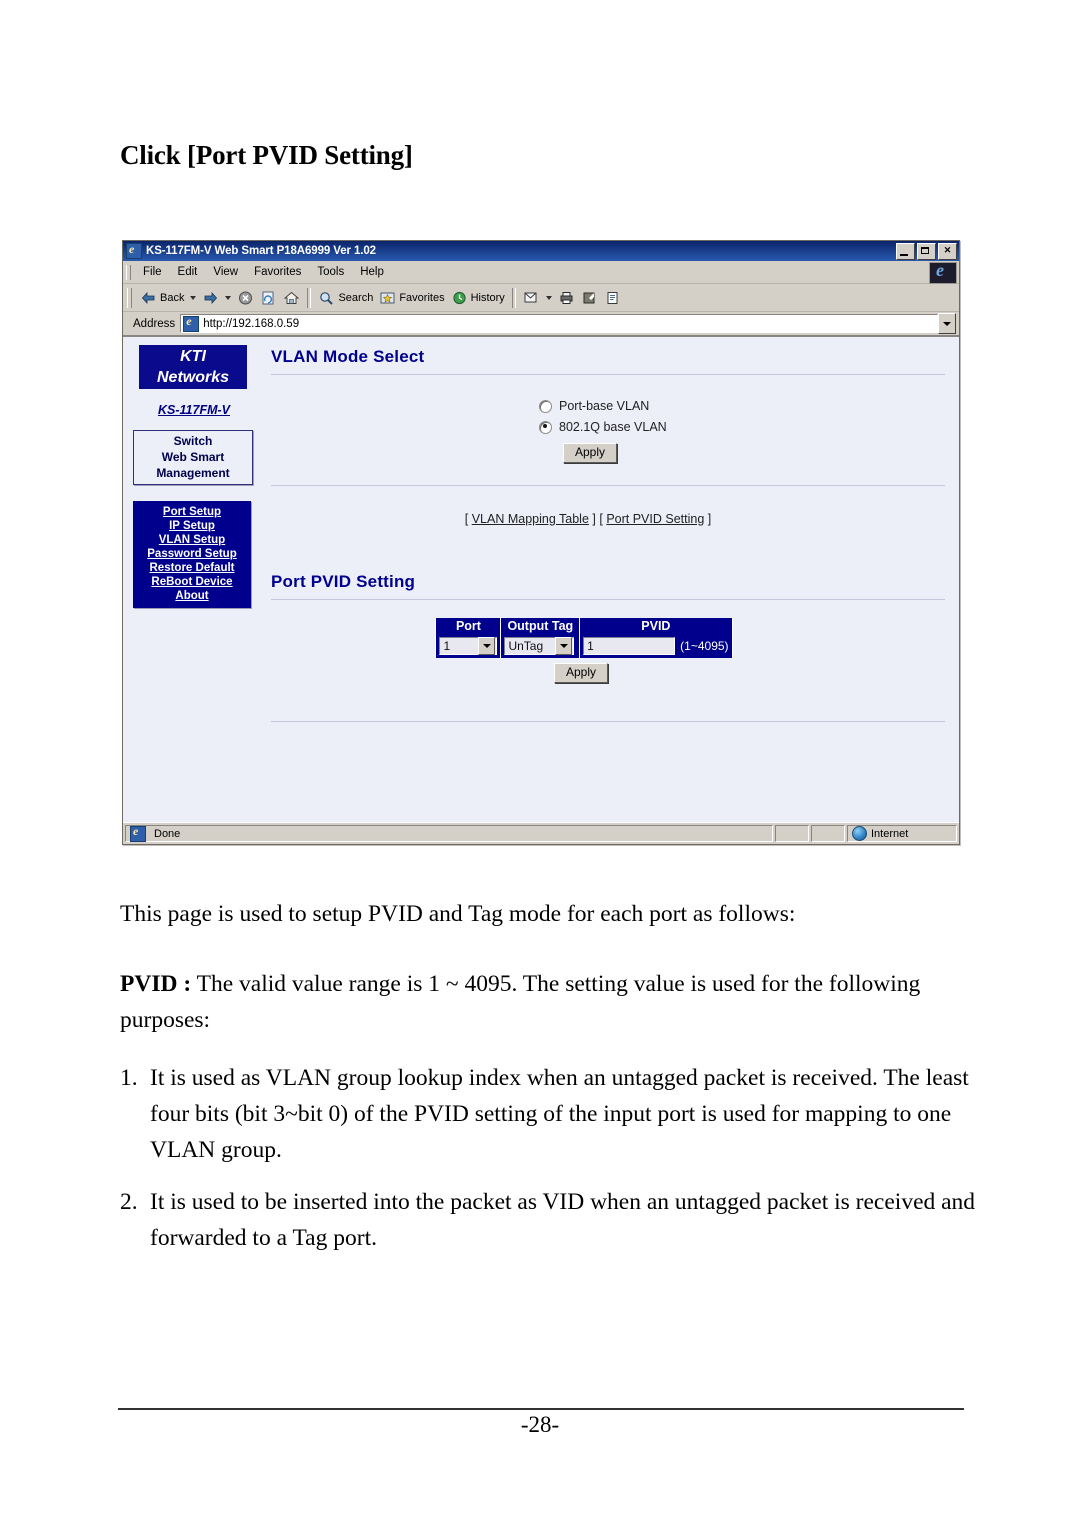 The height and width of the screenshot is (1537, 1080). I want to click on toolbar-discuss-button, so click(612, 298).